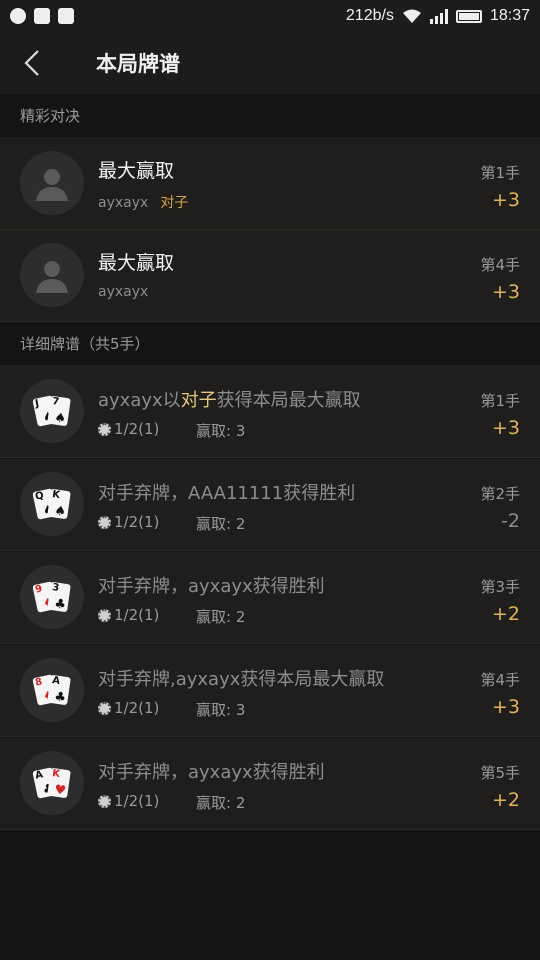 Image resolution: width=540 pixels, height=960 pixels. What do you see at coordinates (59, 690) in the screenshot?
I see `playing-card: A♣` at bounding box center [59, 690].